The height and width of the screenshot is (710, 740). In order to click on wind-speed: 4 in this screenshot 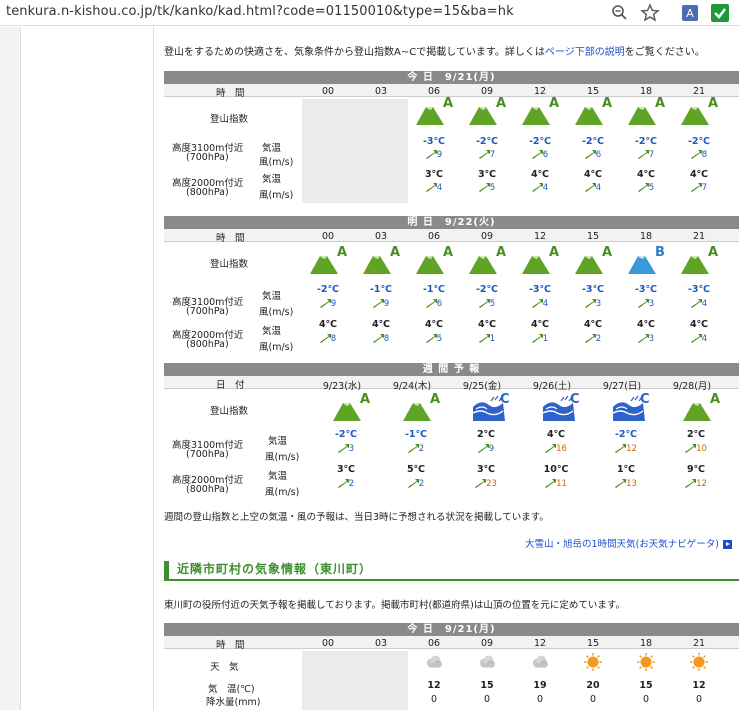, I will do `click(545, 304)`.